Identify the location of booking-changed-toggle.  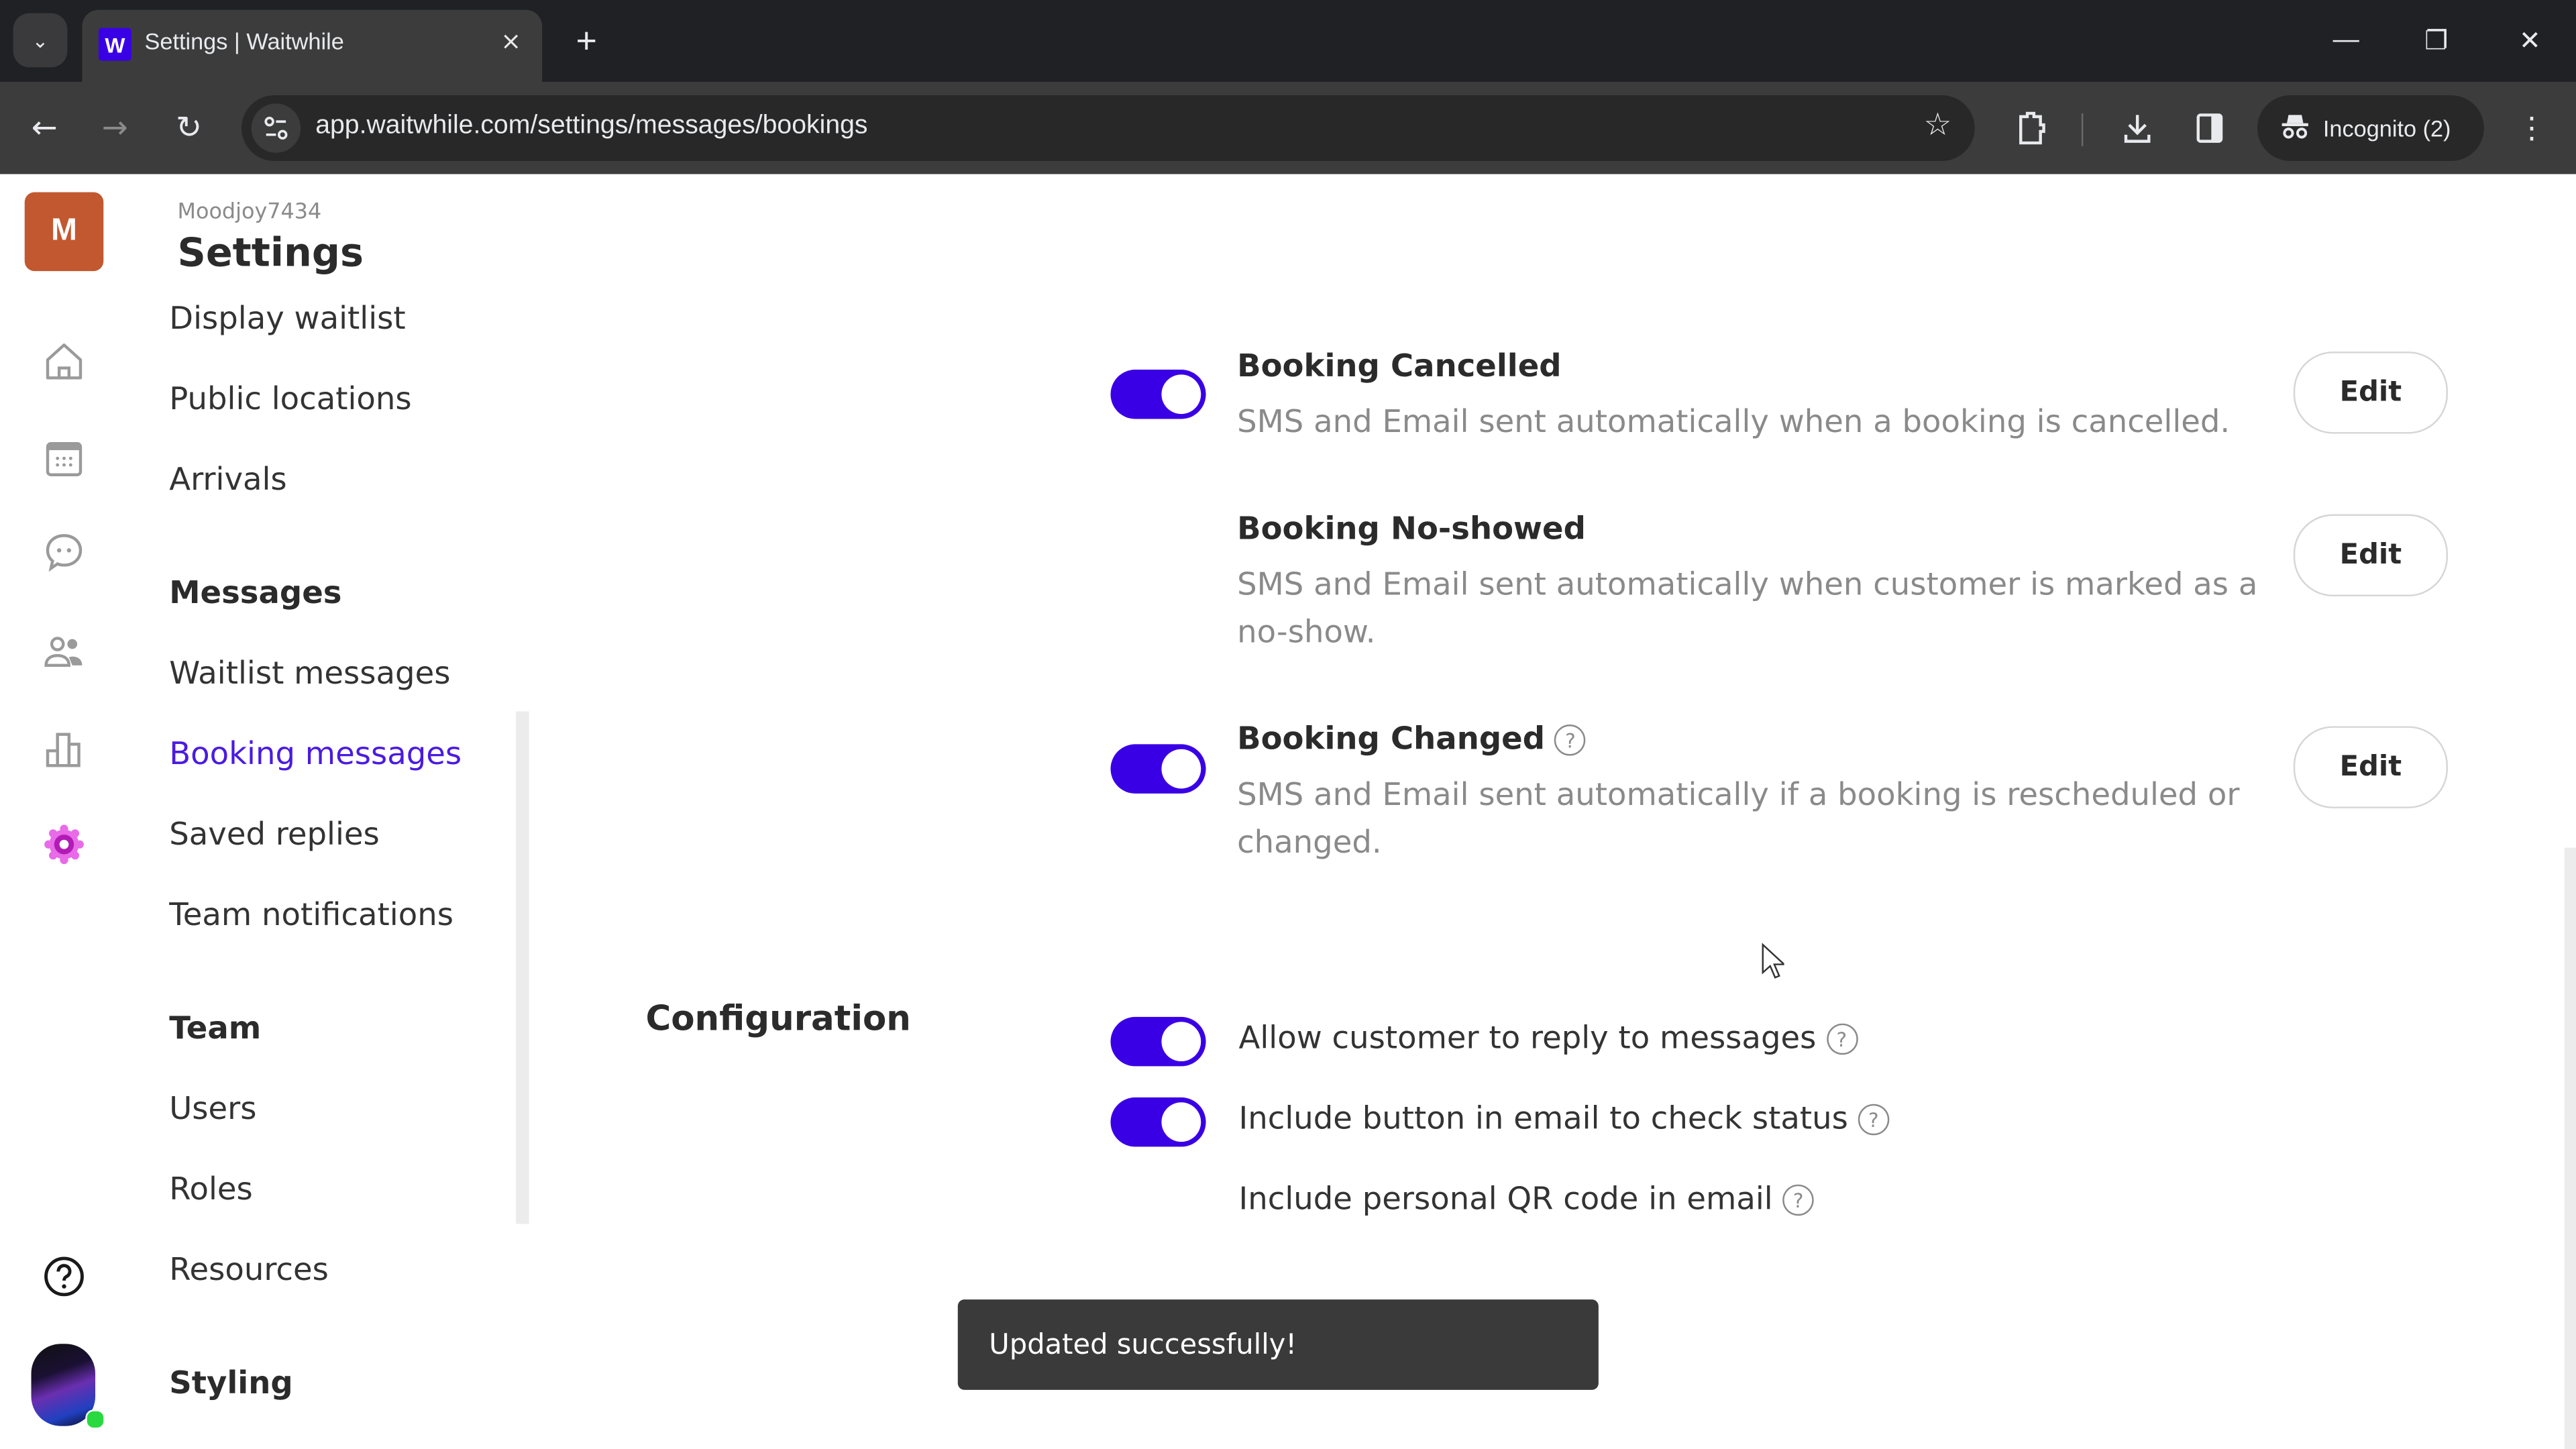
(1158, 769).